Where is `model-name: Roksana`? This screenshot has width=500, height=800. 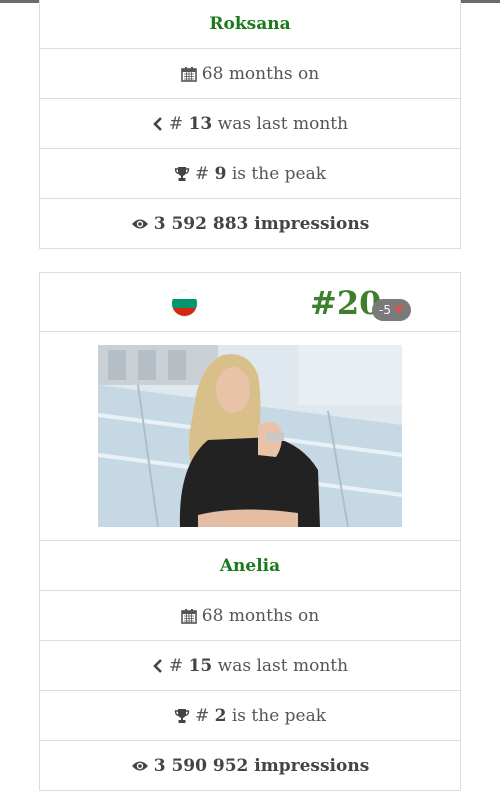 model-name: Roksana is located at coordinates (249, 24).